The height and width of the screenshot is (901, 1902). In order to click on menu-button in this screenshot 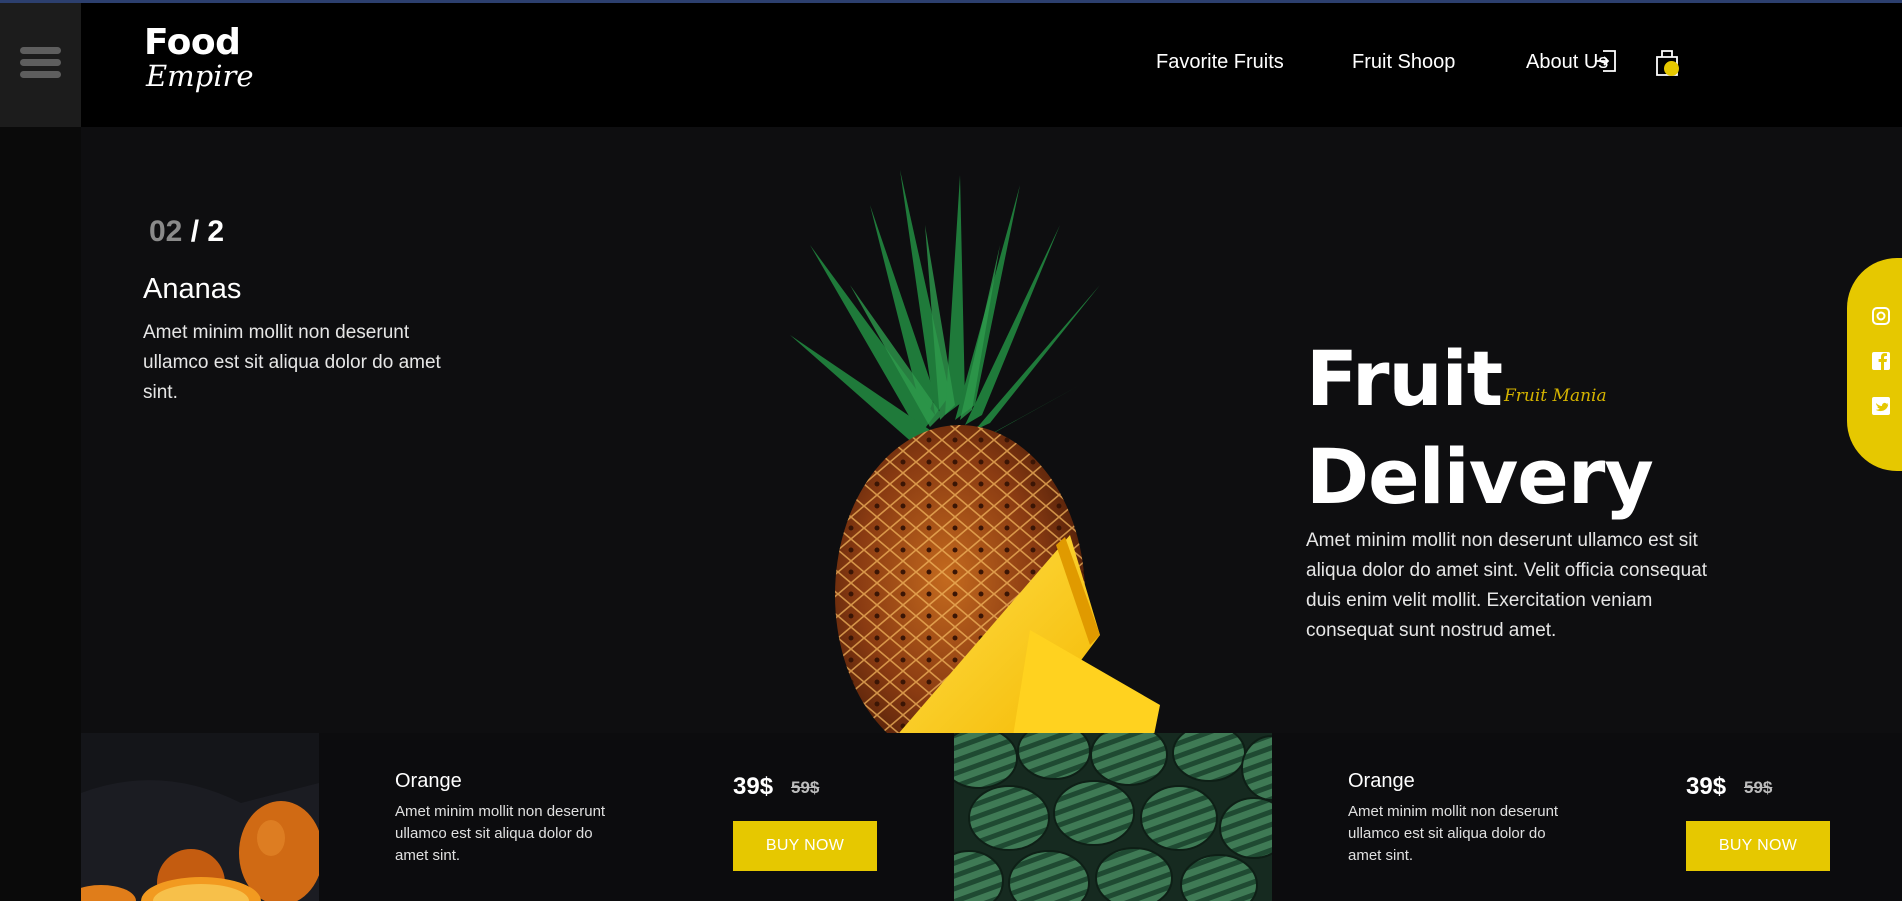, I will do `click(40, 65)`.